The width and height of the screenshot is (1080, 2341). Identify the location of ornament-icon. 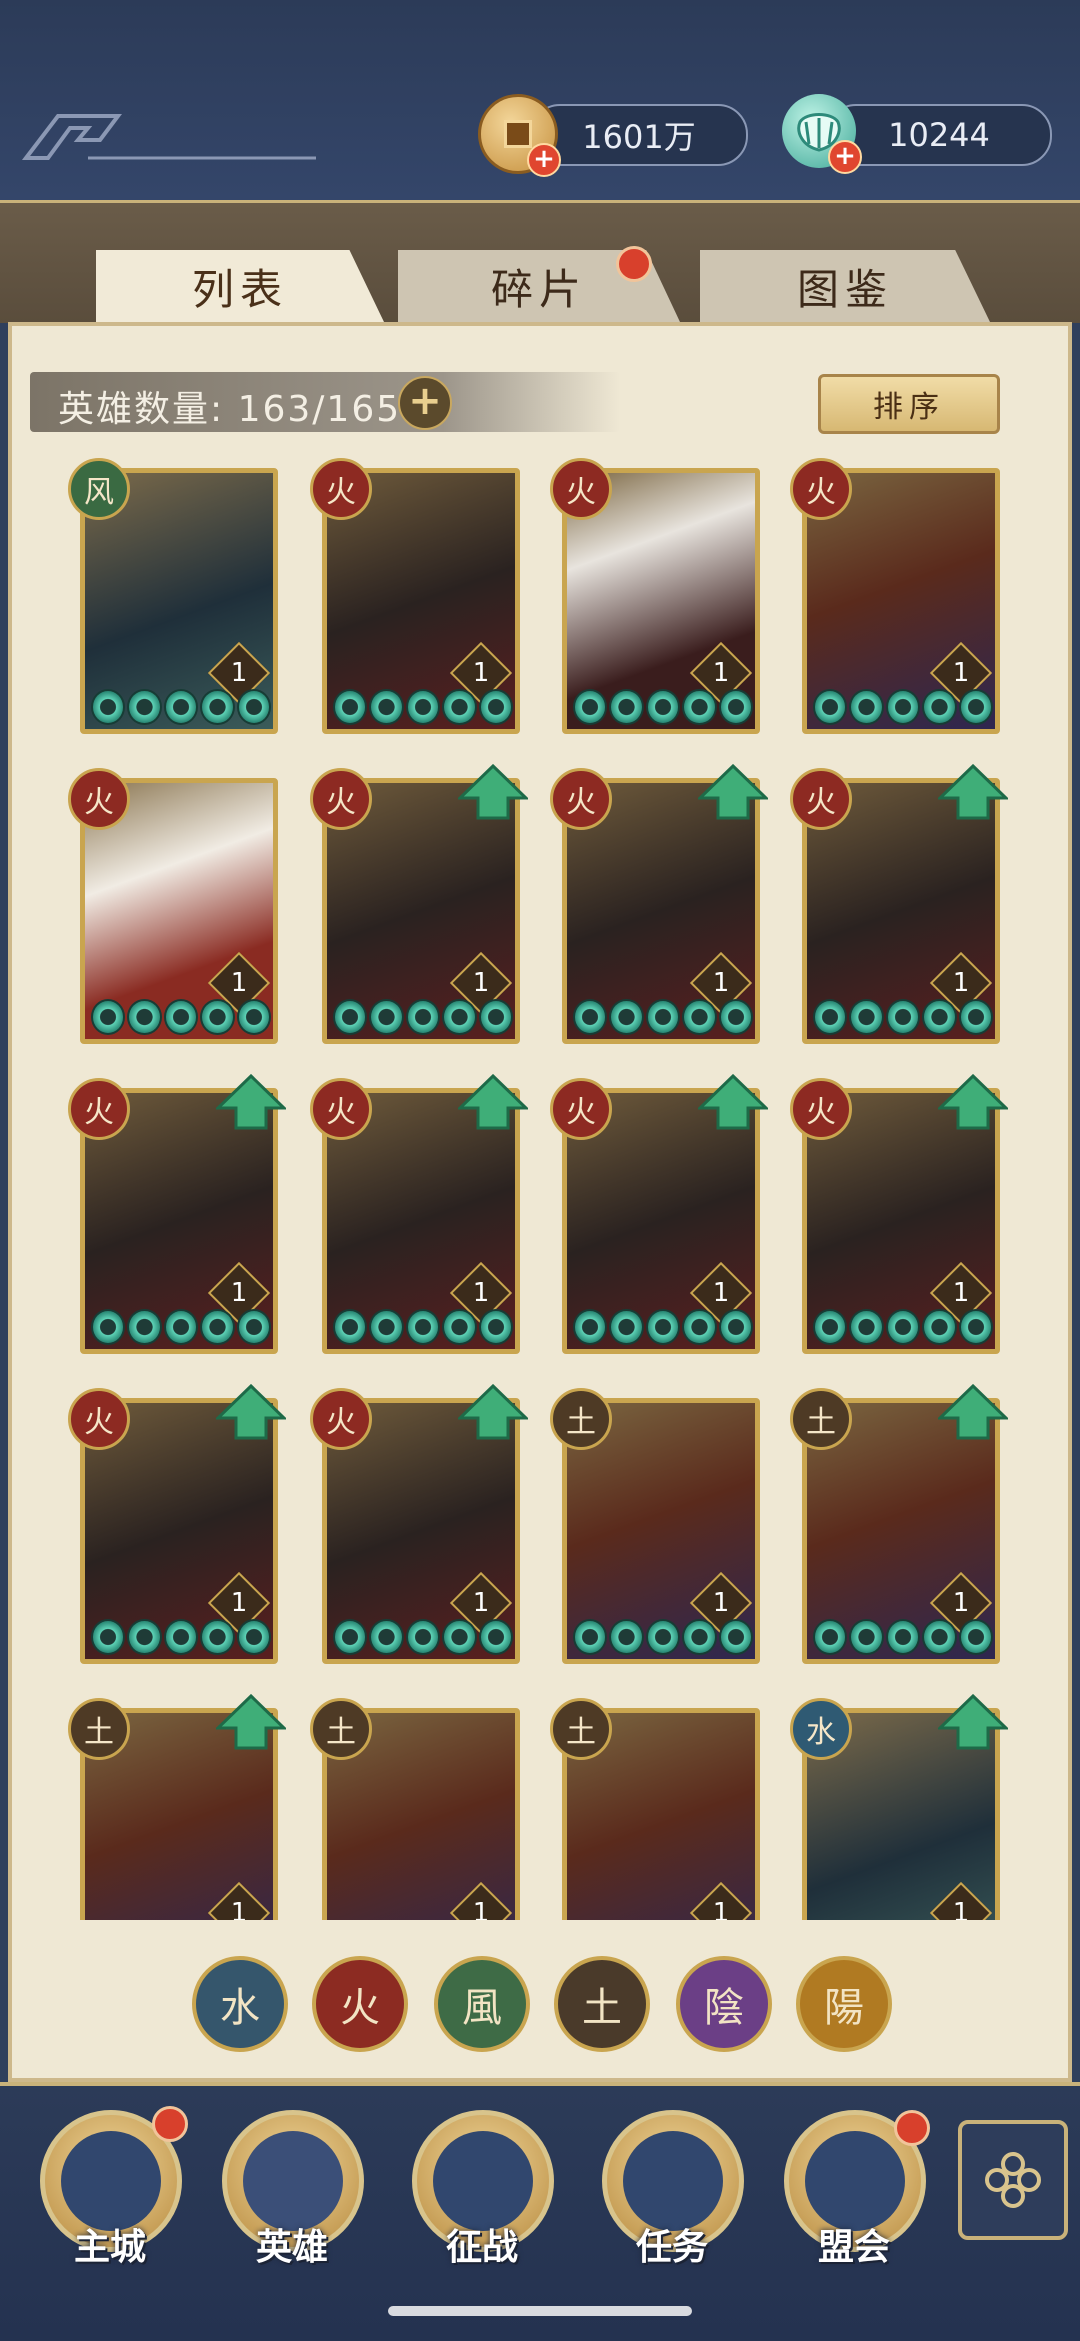
(168, 137).